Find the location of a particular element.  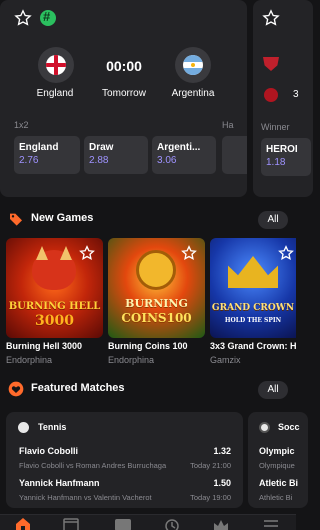

winner-label: Winner is located at coordinates (275, 127).